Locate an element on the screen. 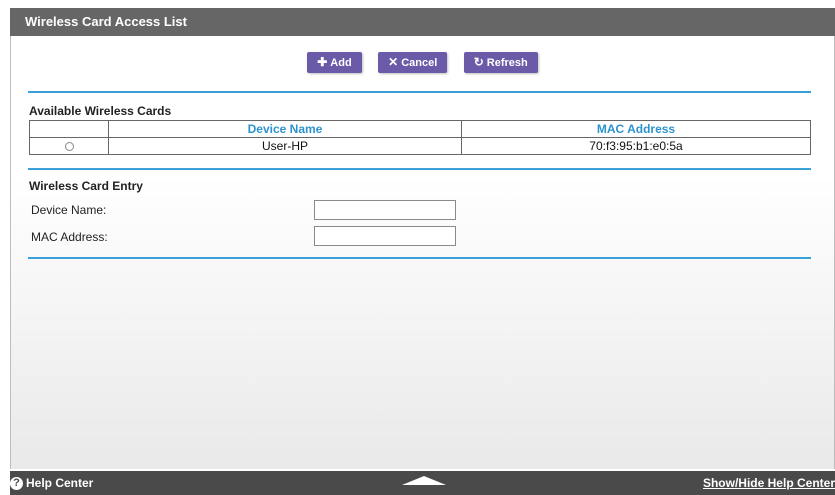 Image resolution: width=835 pixels, height=495 pixels. cancel-button: ✕ Cancel is located at coordinates (413, 62).